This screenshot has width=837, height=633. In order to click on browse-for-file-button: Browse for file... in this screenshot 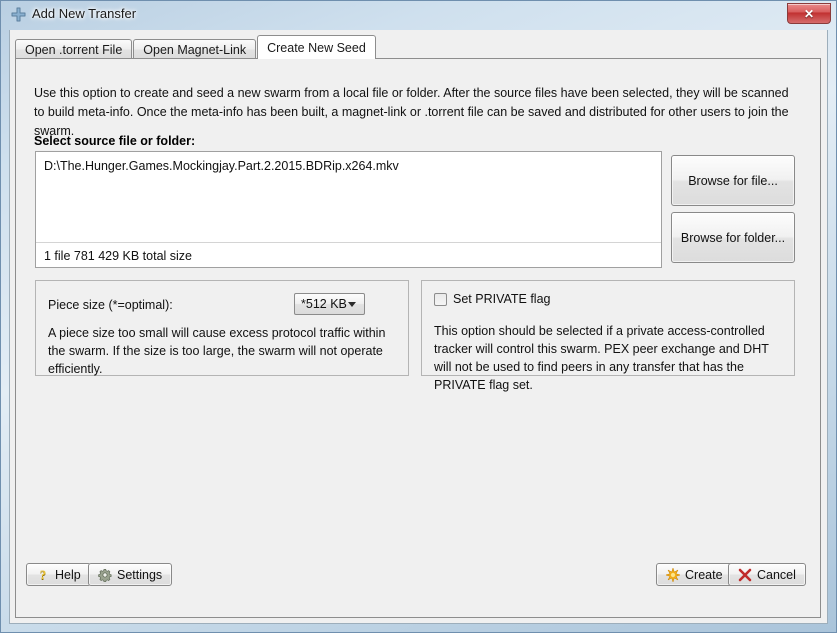, I will do `click(733, 180)`.